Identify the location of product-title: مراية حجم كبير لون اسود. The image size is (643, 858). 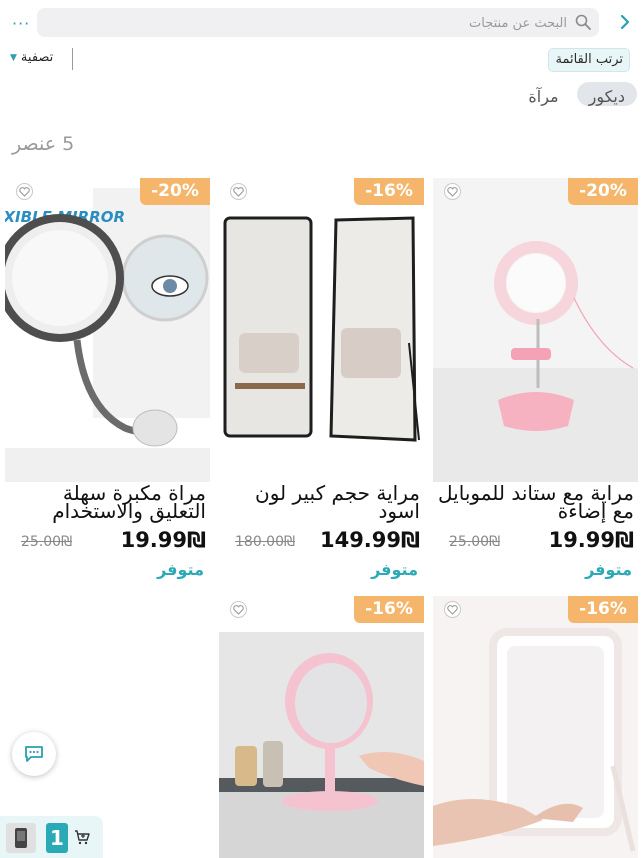
(320, 504).